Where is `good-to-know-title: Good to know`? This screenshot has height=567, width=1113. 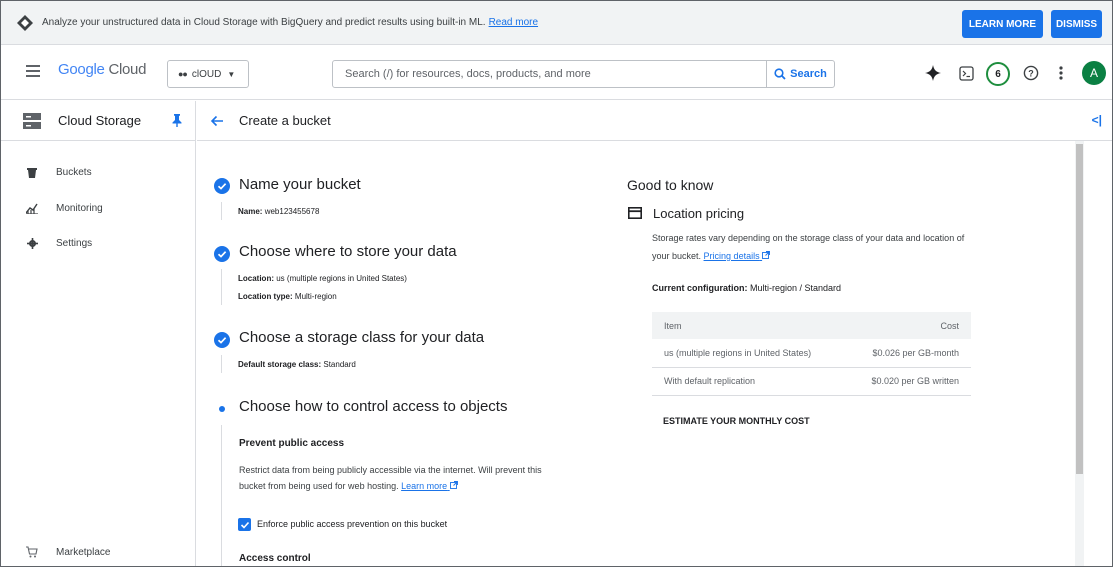
good-to-know-title: Good to know is located at coordinates (670, 185).